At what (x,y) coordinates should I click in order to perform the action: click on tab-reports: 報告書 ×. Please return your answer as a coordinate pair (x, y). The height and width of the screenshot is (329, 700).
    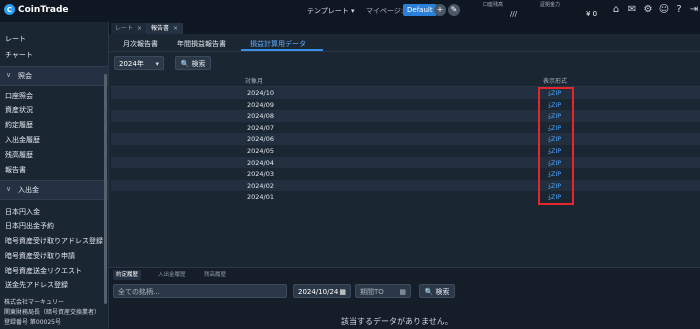
    Looking at the image, I should click on (165, 28).